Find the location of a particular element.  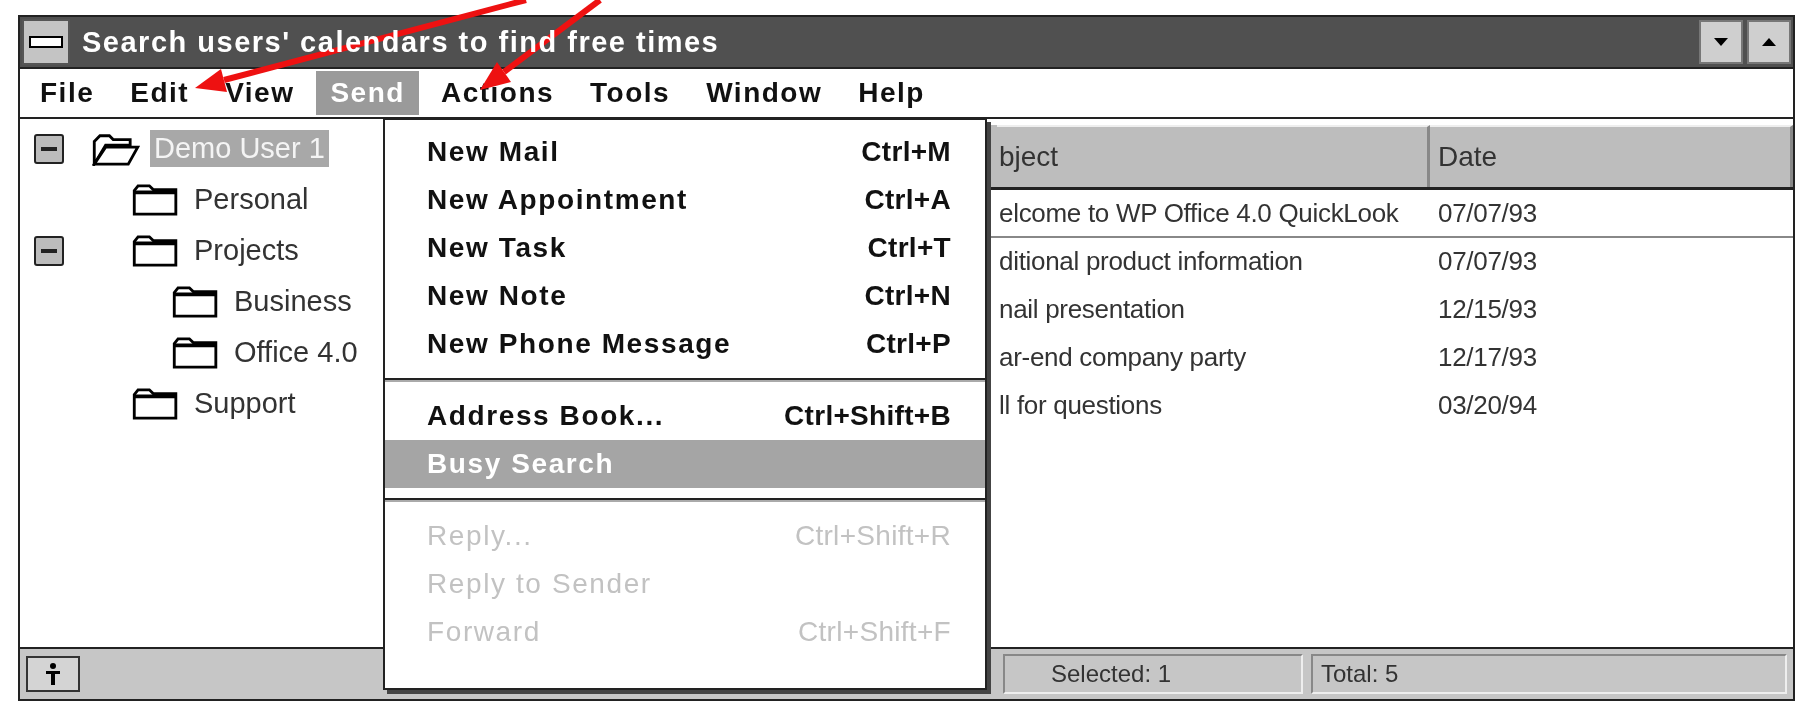

open-folder-icon is located at coordinates (116, 148).